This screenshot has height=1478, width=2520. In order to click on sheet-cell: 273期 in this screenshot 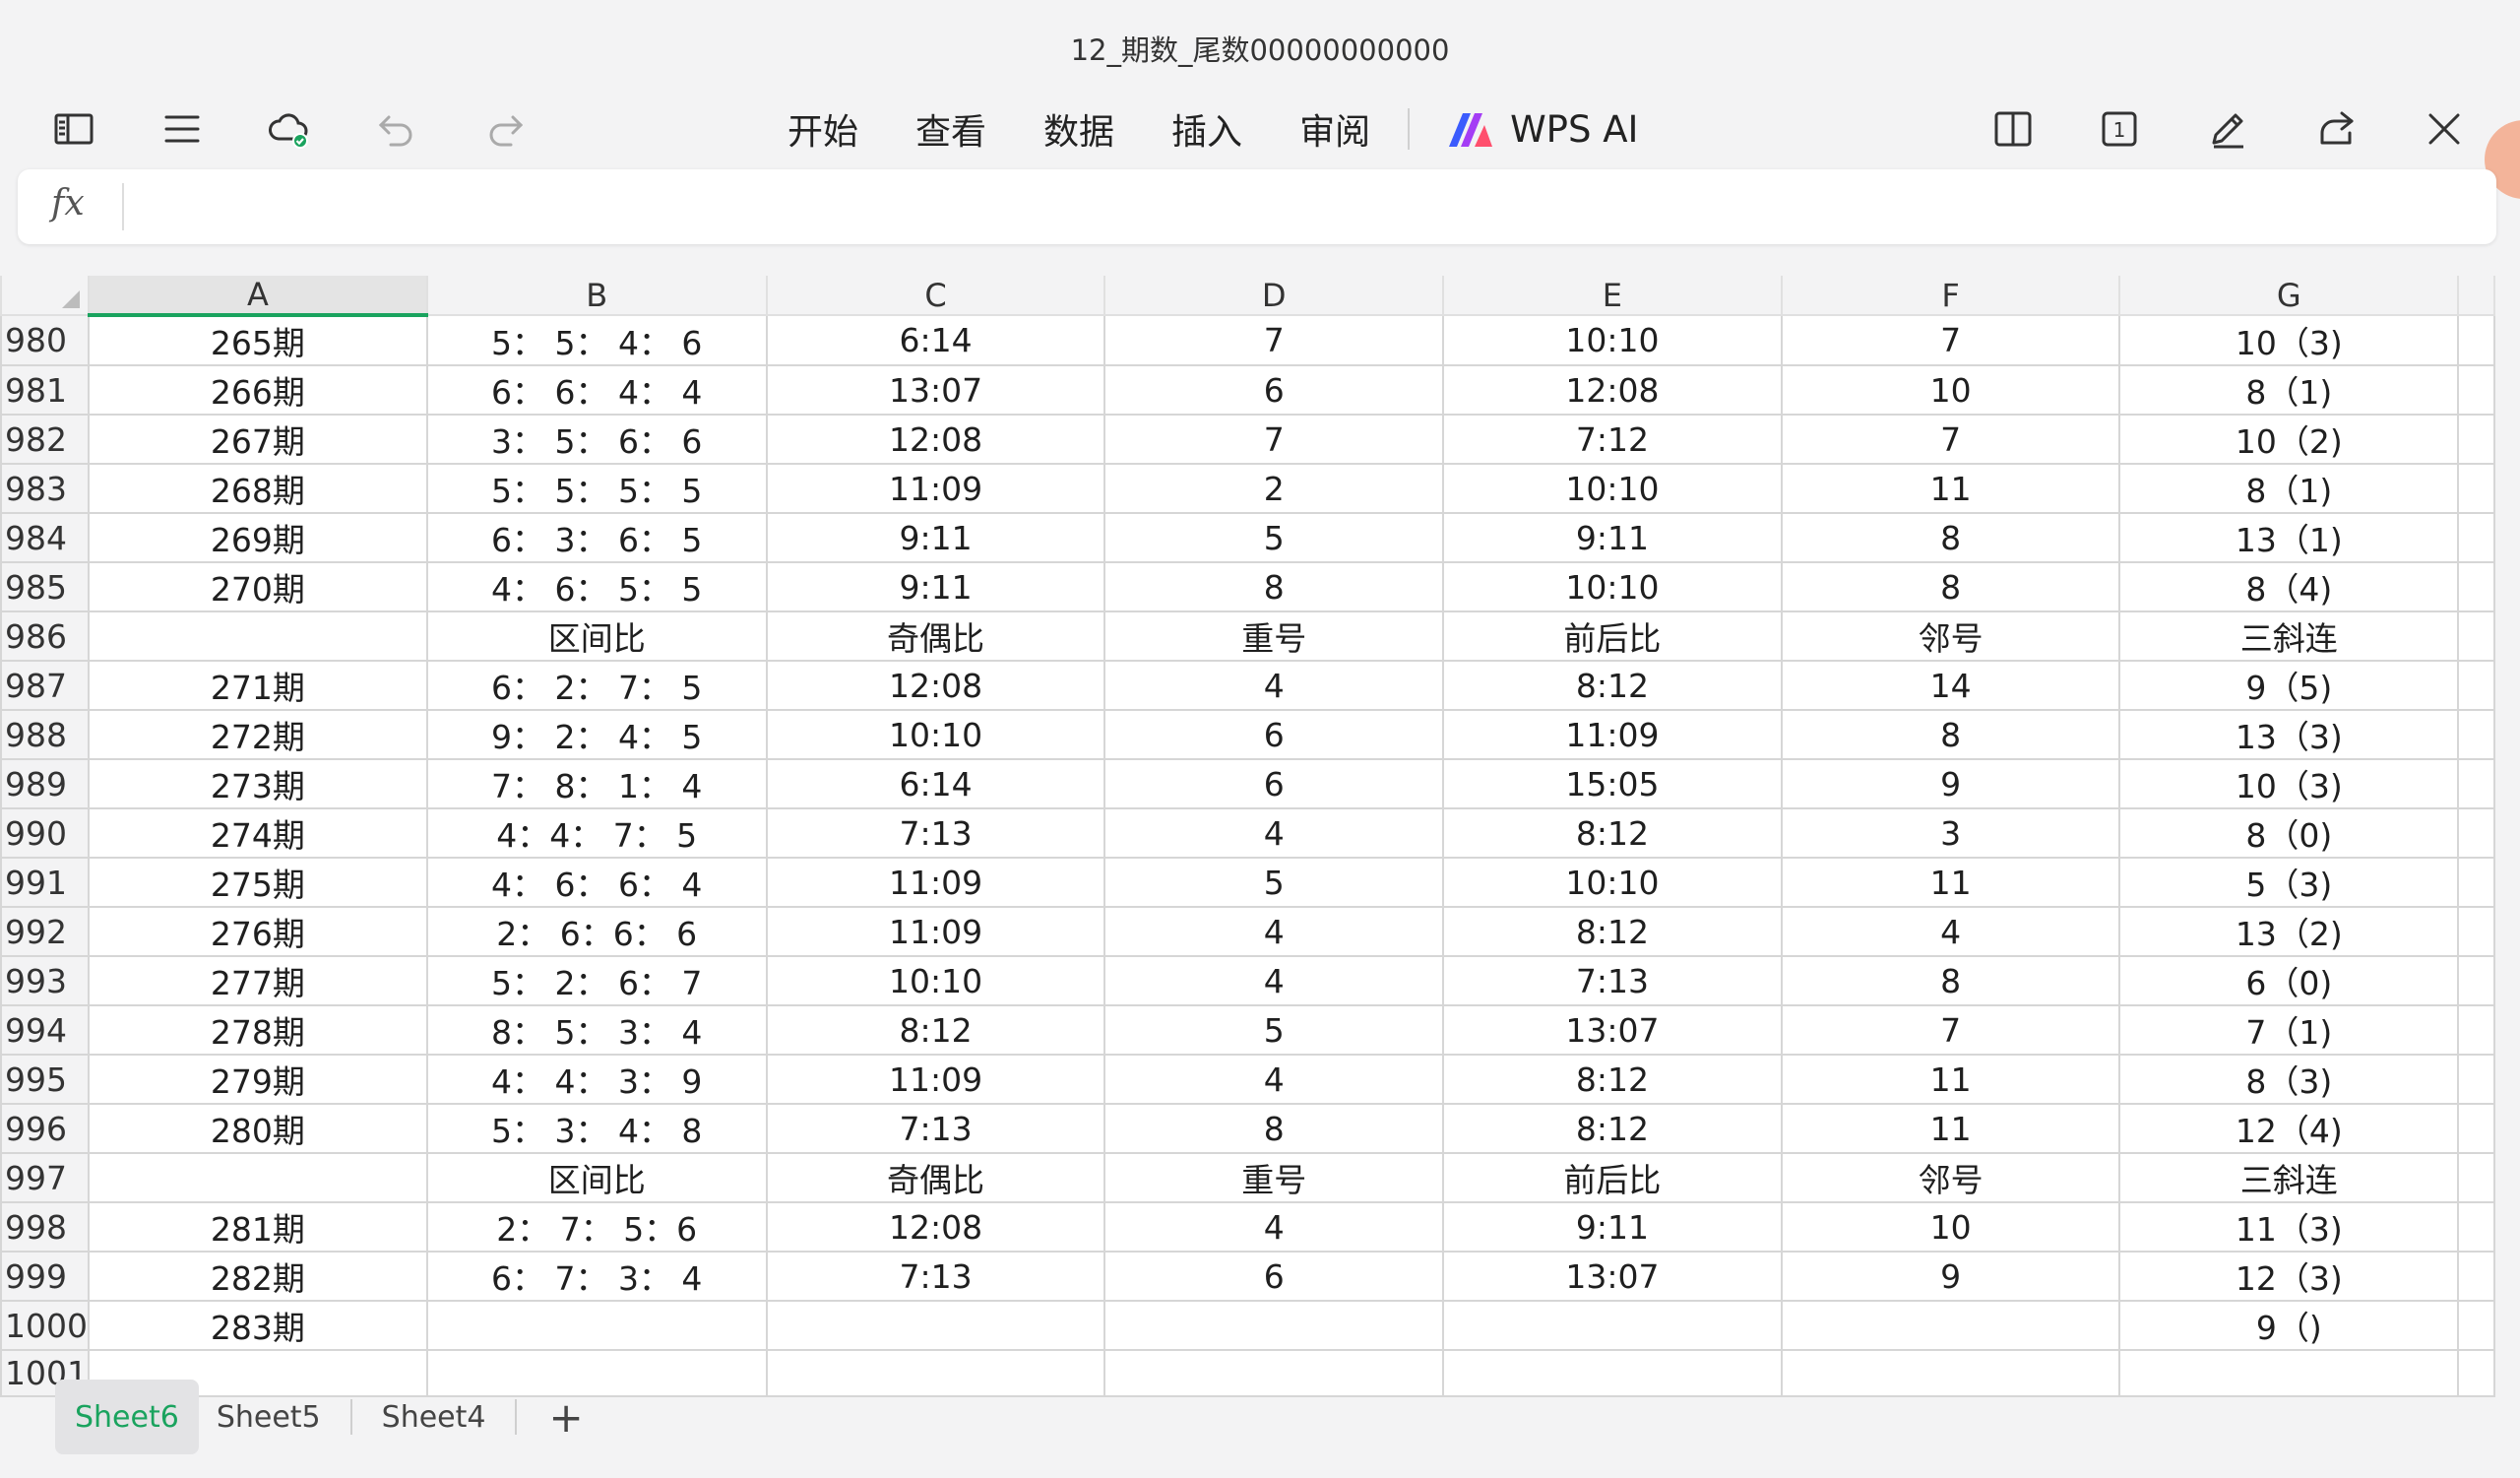, I will do `click(257, 783)`.